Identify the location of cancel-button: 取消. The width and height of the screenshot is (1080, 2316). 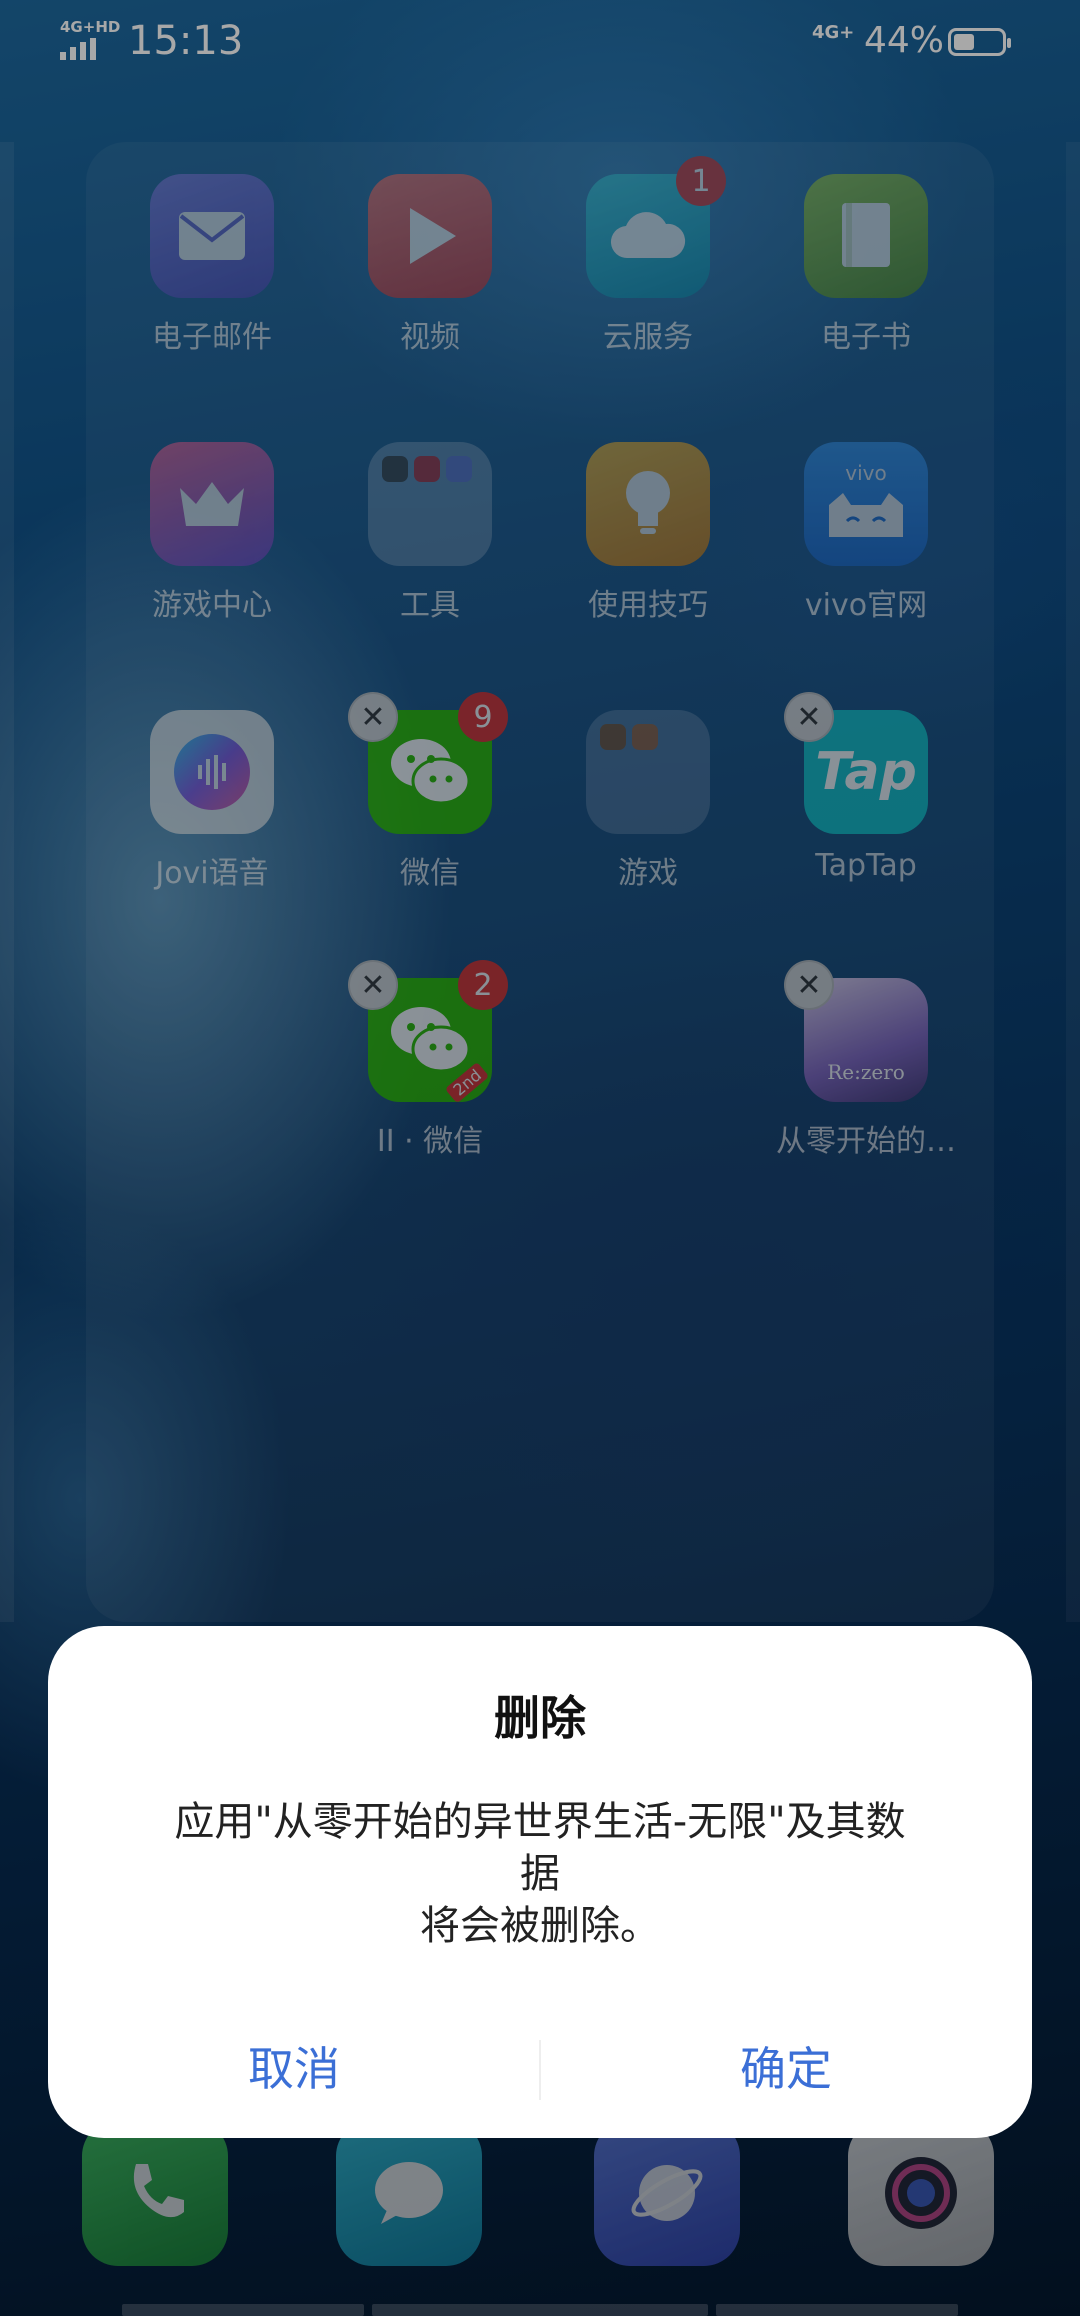
(294, 2066).